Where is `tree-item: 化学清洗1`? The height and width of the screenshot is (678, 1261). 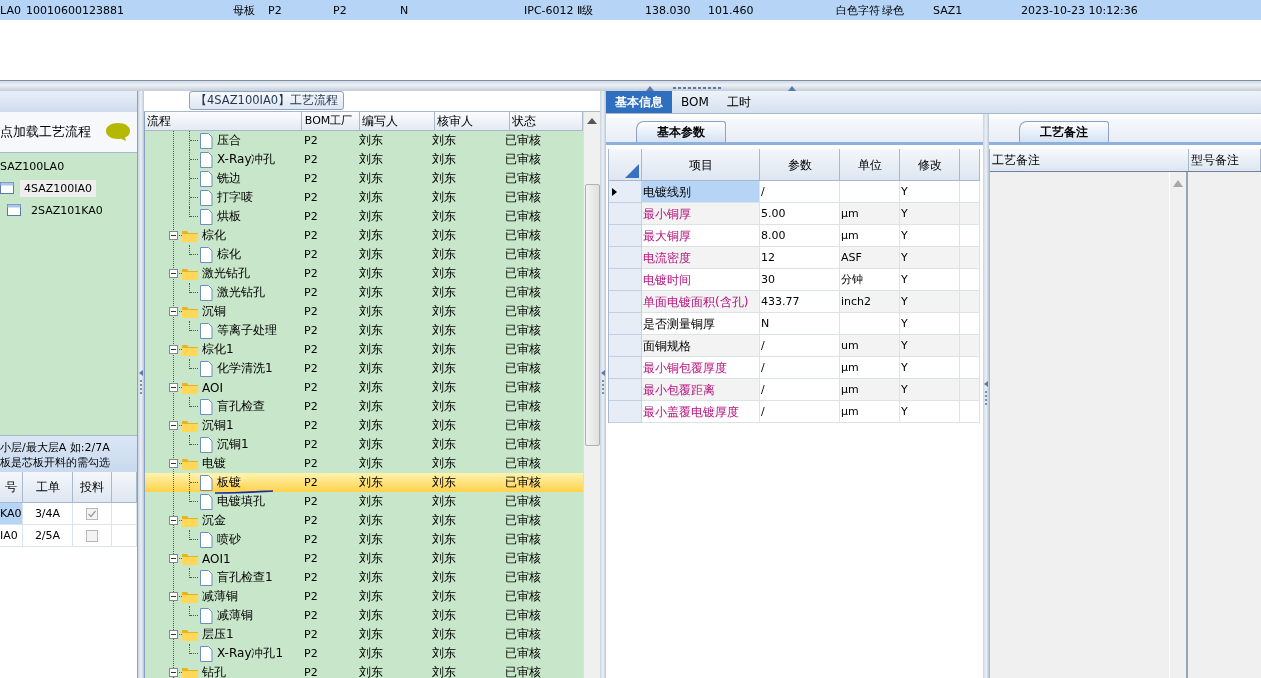 tree-item: 化学清洗1 is located at coordinates (238, 368).